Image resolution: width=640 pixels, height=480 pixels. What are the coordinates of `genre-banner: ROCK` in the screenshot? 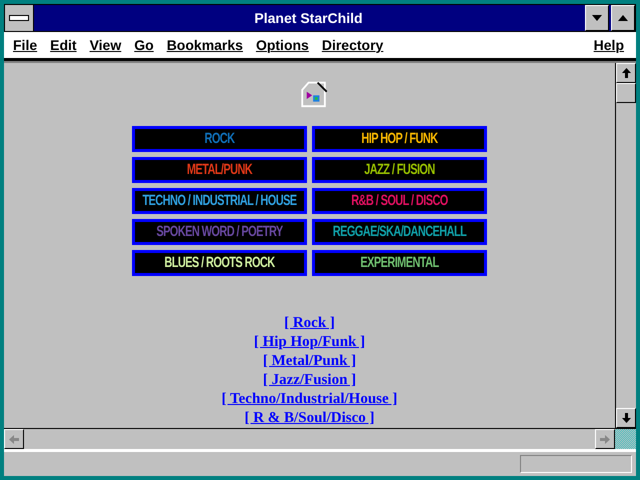 It's located at (219, 139).